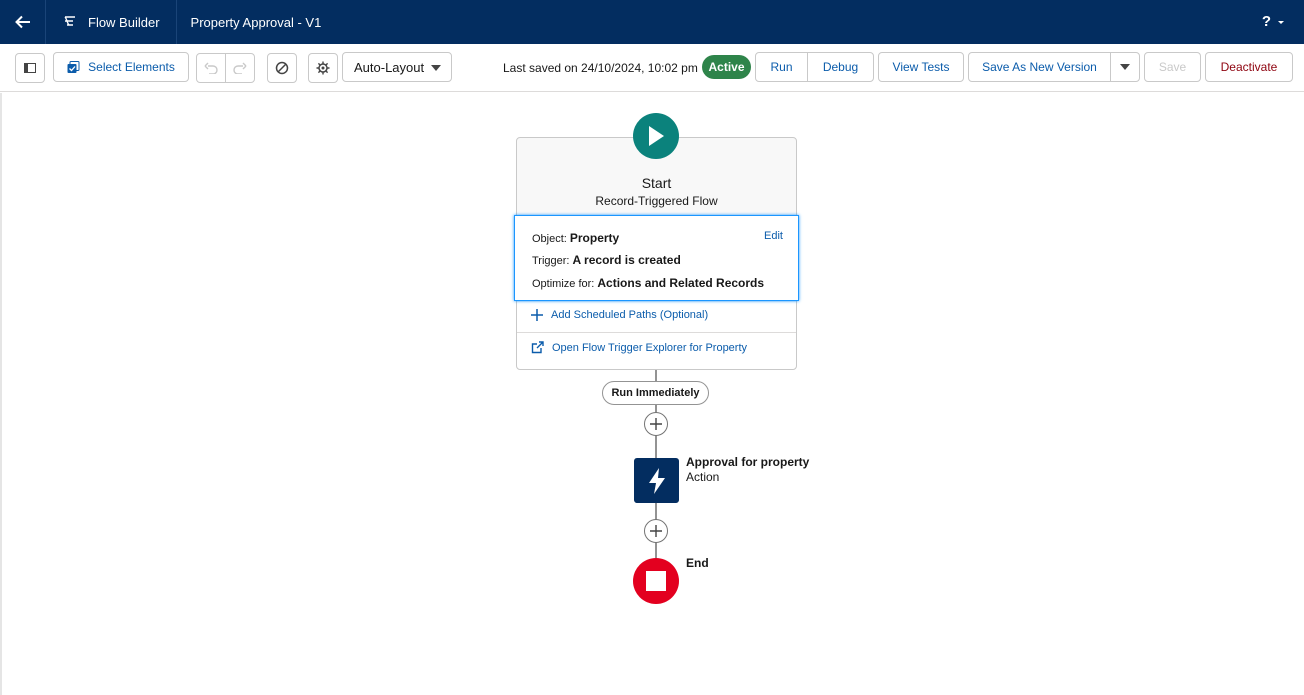 Image resolution: width=1304 pixels, height=695 pixels. What do you see at coordinates (600, 68) in the screenshot?
I see `last-saved-text: Last saved on 24/10/2024, 10:02 pm` at bounding box center [600, 68].